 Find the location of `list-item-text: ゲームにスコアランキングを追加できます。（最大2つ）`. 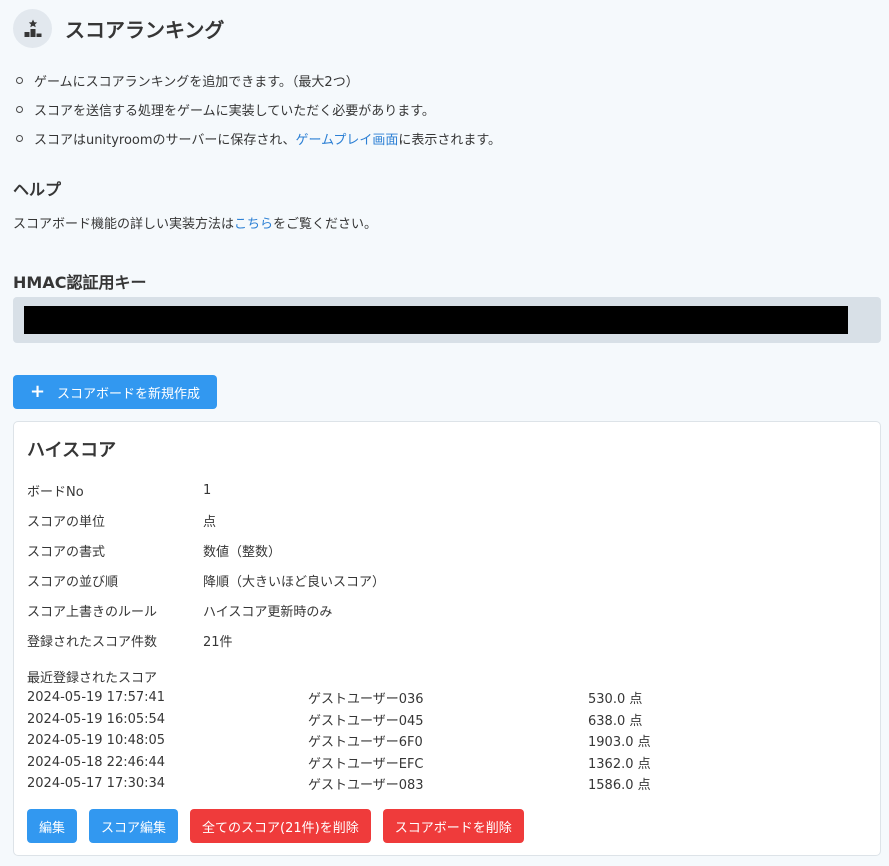

list-item-text: ゲームにスコアランキングを追加できます。（最大2つ） is located at coordinates (196, 82).